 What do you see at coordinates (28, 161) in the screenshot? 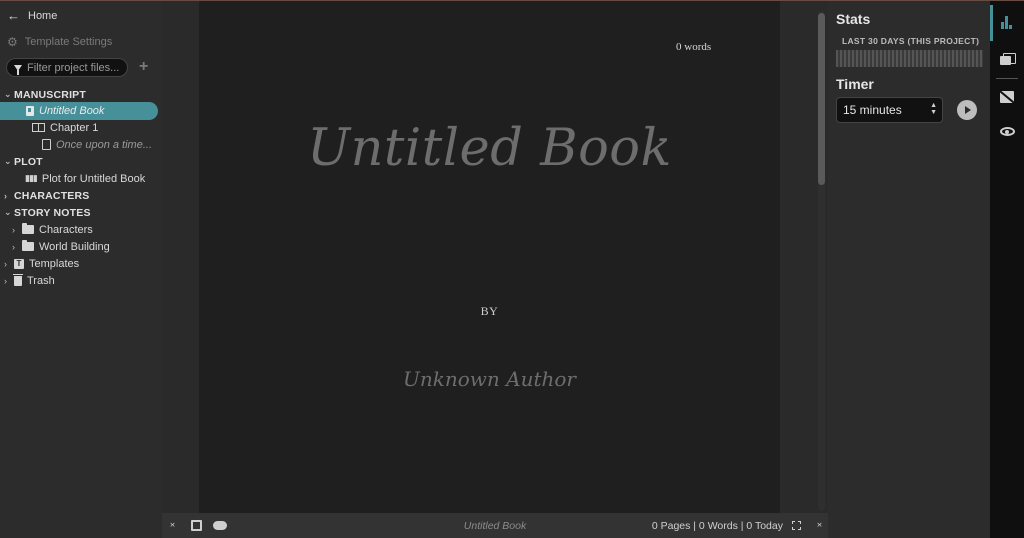
I see `section-label: PLOT` at bounding box center [28, 161].